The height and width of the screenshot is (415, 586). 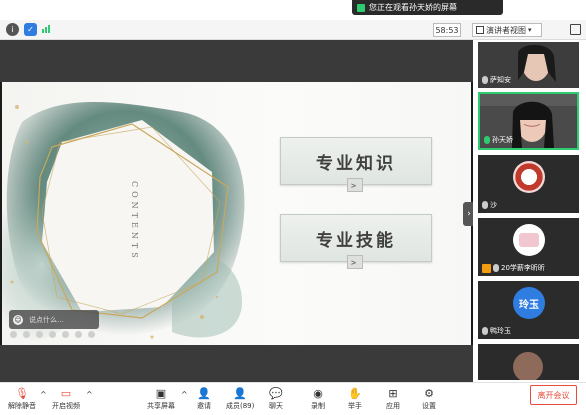 What do you see at coordinates (204, 406) in the screenshot?
I see `invite-label: 邀请` at bounding box center [204, 406].